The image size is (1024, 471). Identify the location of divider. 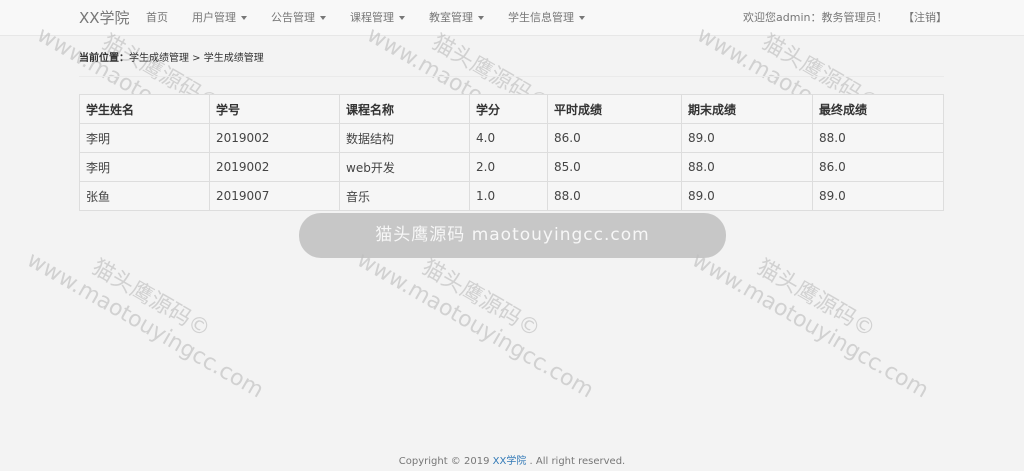
(511, 76).